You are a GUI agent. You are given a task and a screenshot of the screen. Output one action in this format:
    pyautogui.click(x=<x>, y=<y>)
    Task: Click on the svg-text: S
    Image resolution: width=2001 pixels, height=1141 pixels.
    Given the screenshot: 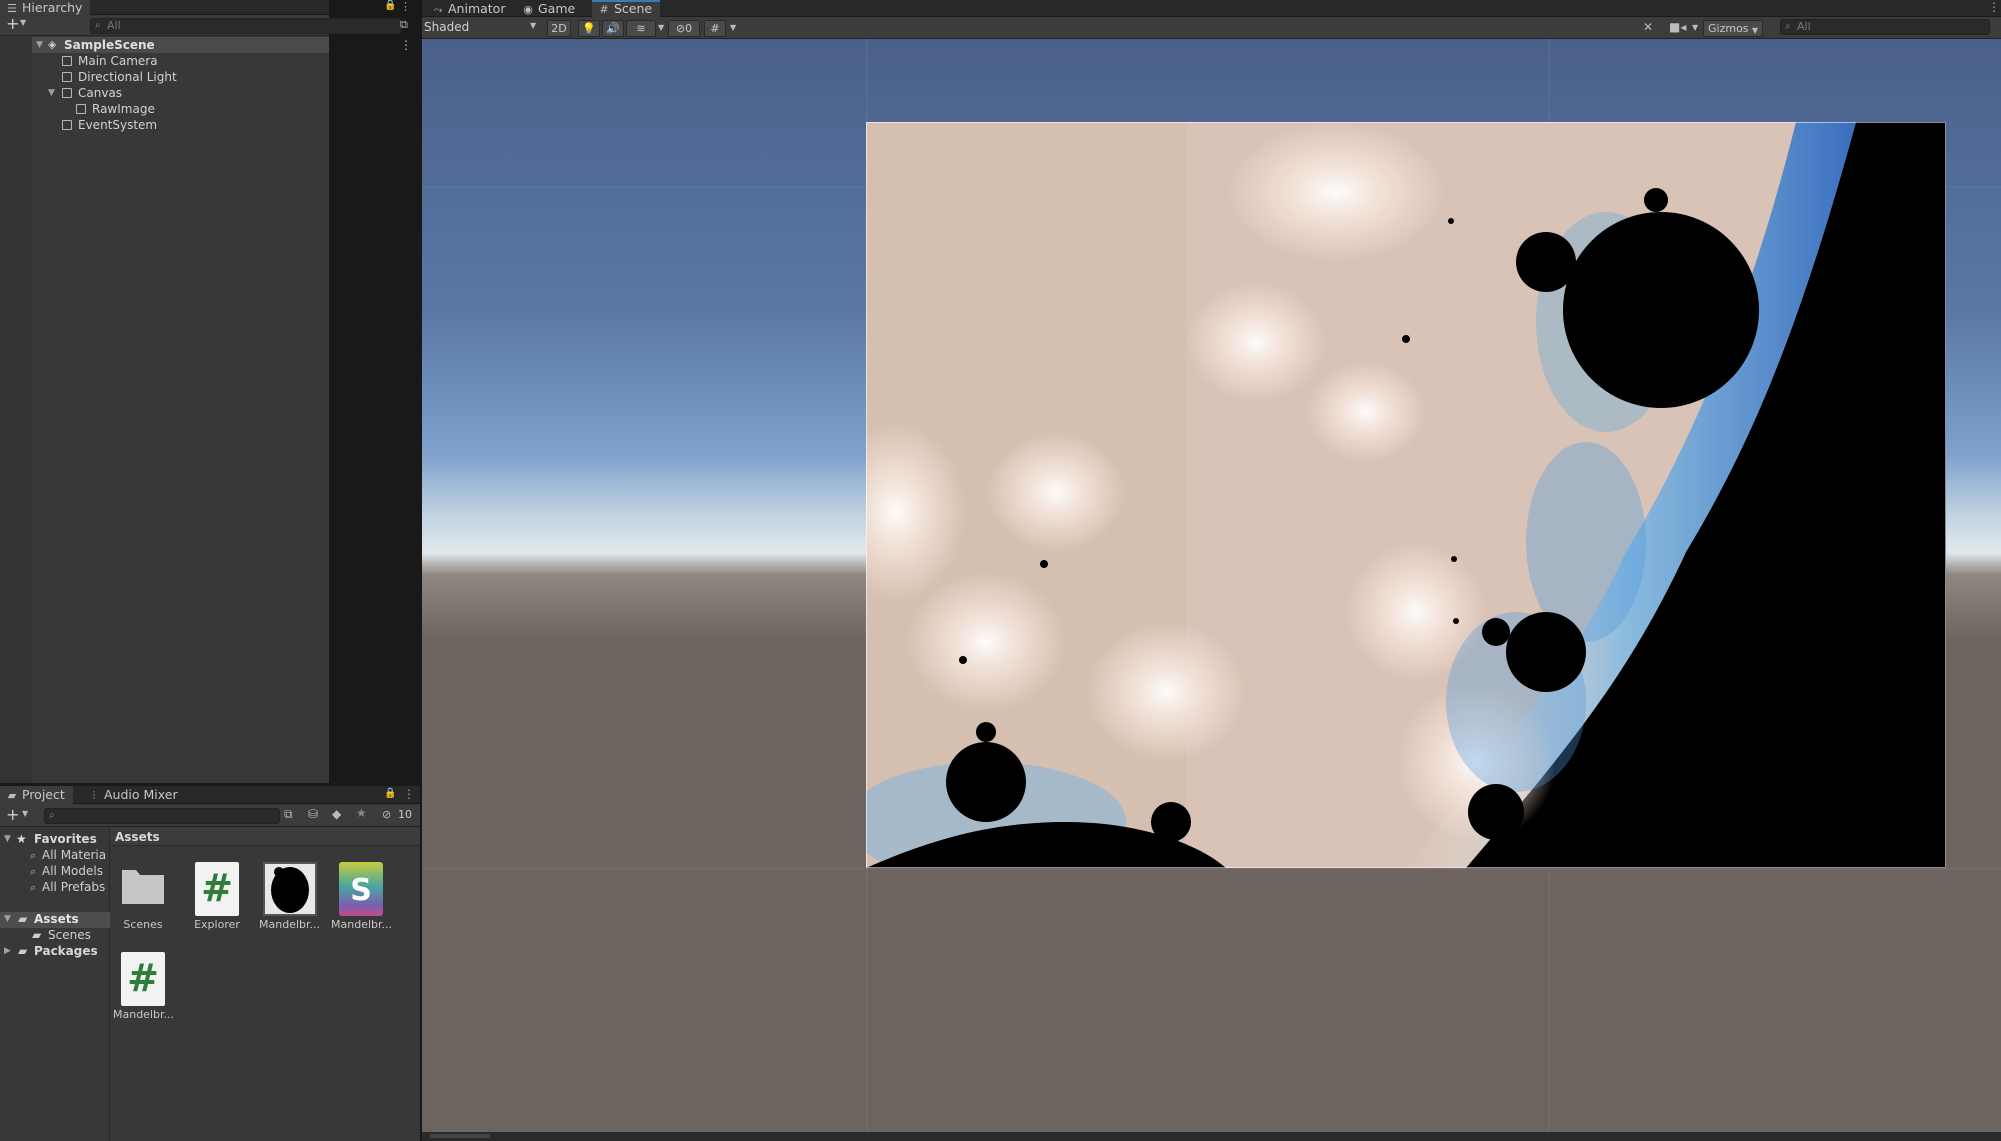 What is the action you would take?
    pyautogui.click(x=361, y=890)
    